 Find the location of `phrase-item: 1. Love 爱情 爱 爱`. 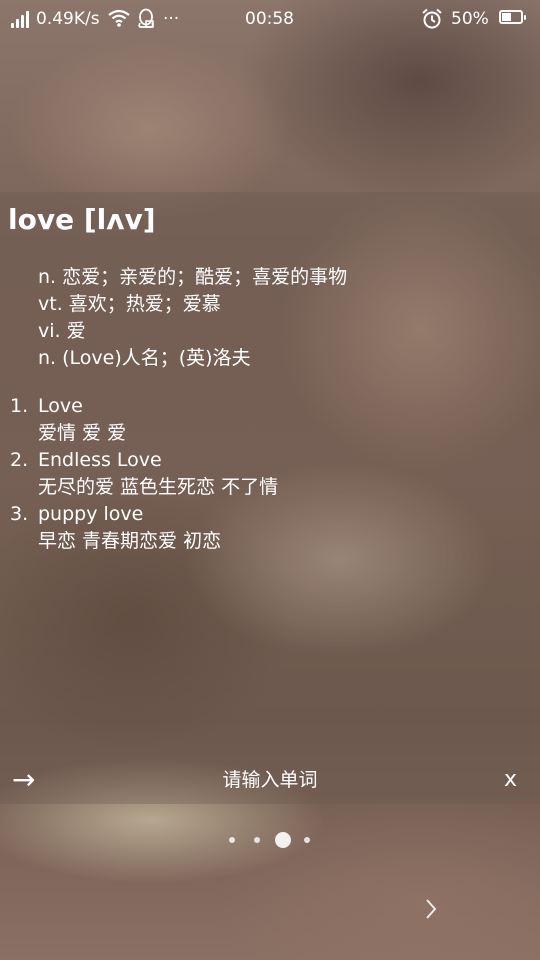

phrase-item: 1. Love 爱情 爱 爱 is located at coordinates (144, 420).